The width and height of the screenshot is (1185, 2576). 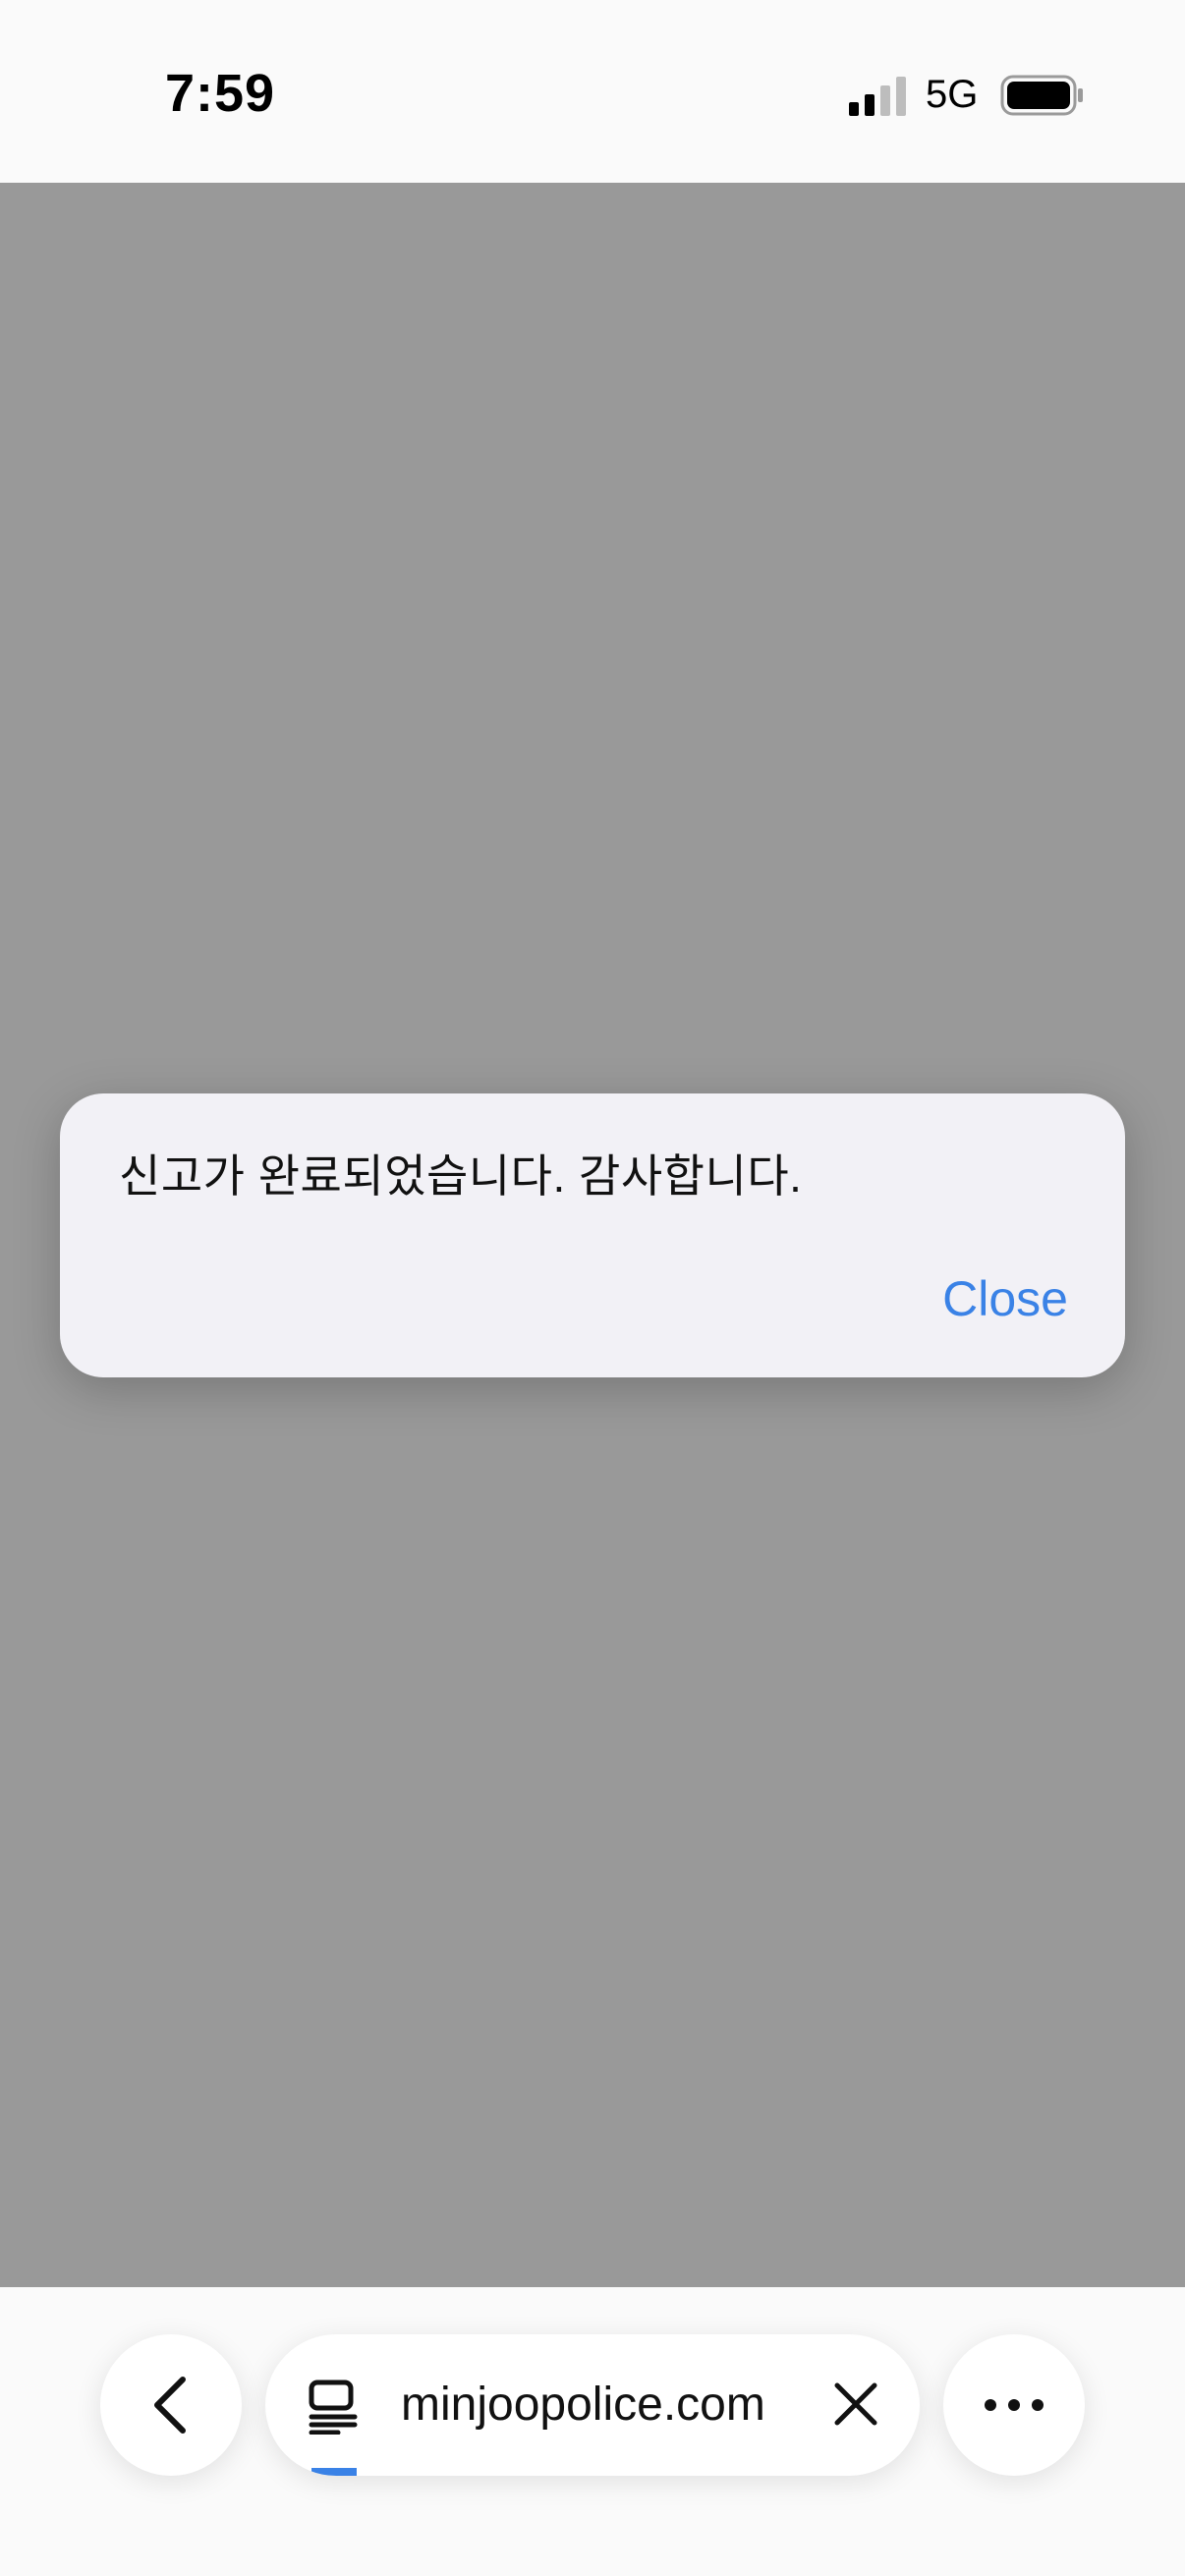 What do you see at coordinates (583, 2405) in the screenshot?
I see `url-text: minjoopolice.com` at bounding box center [583, 2405].